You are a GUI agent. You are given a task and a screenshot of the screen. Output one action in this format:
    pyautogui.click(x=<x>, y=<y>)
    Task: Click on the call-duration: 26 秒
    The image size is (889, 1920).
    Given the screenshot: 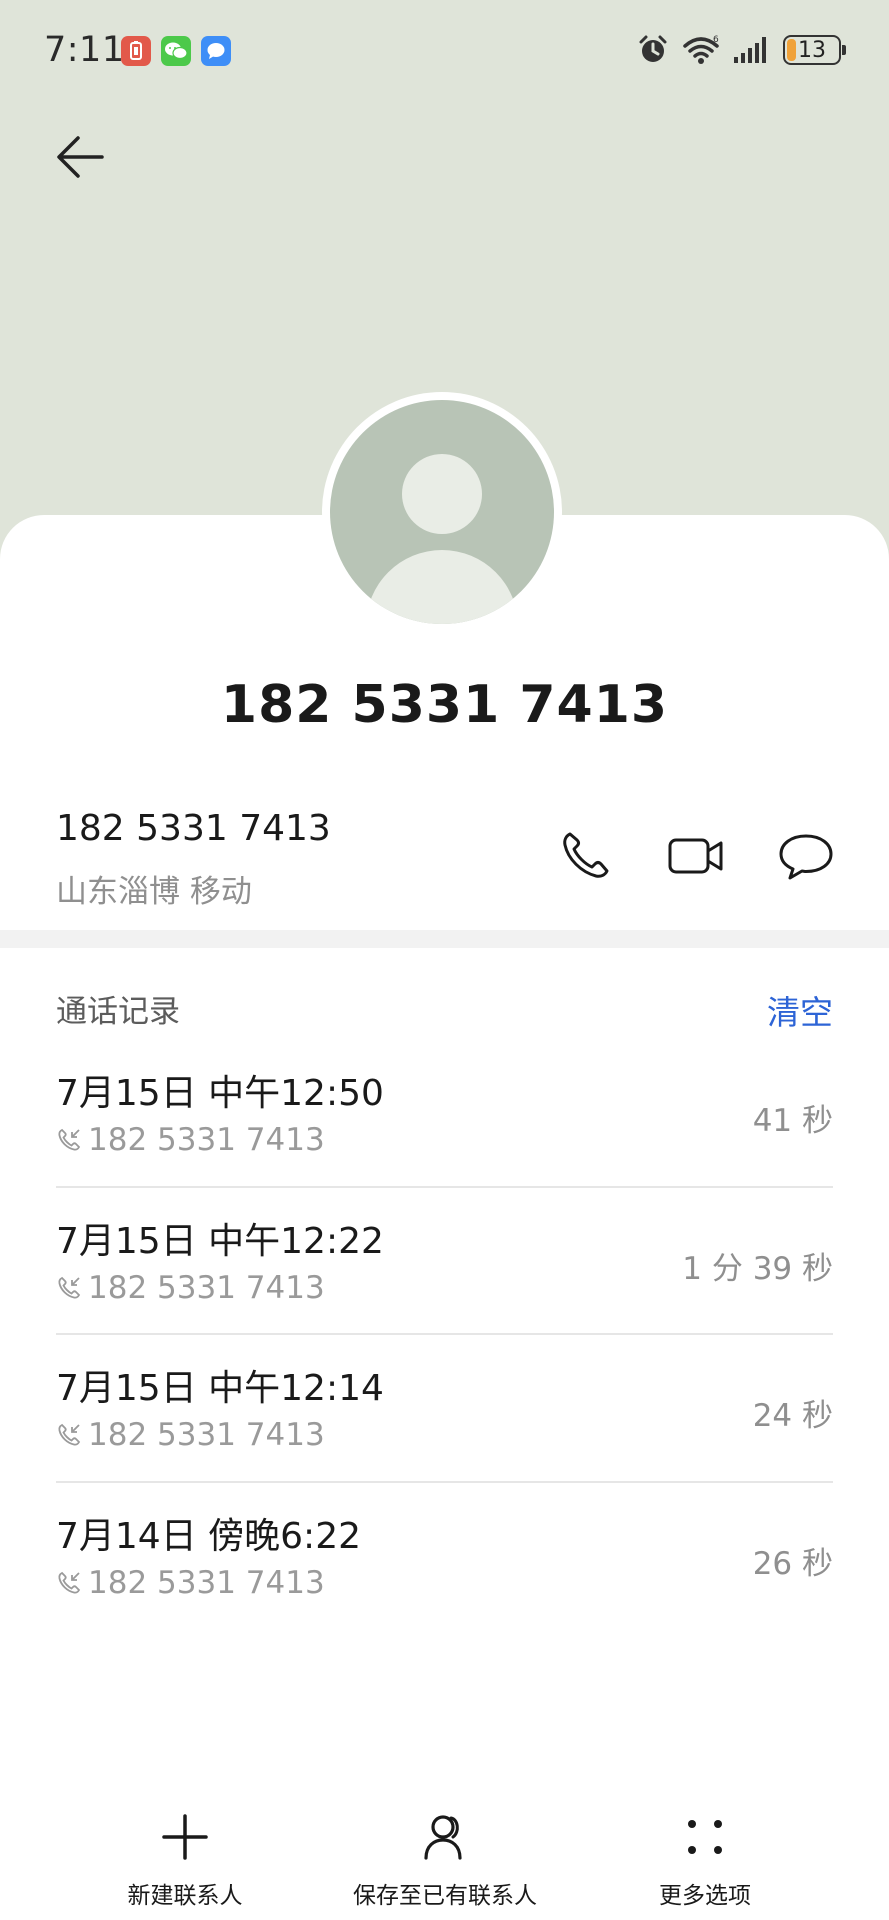 What is the action you would take?
    pyautogui.click(x=792, y=1563)
    